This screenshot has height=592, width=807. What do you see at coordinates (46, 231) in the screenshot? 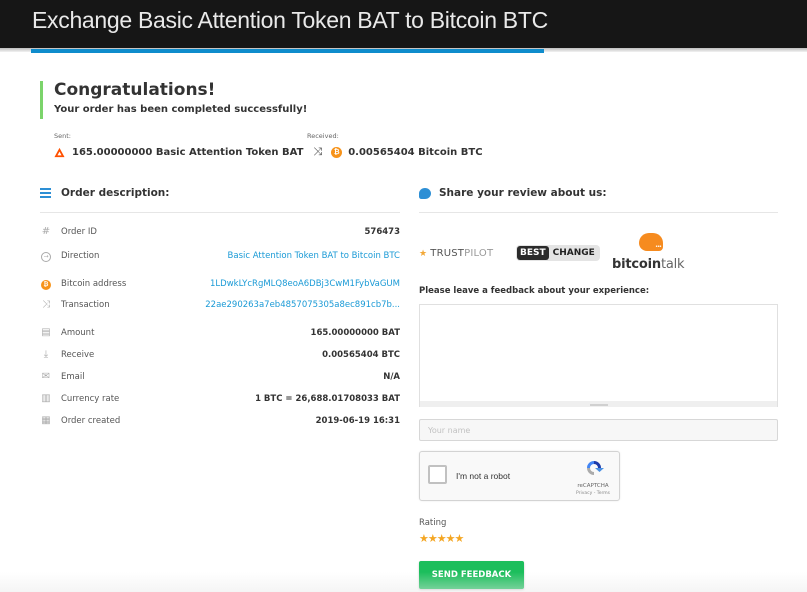
I see `hash-icon: #` at bounding box center [46, 231].